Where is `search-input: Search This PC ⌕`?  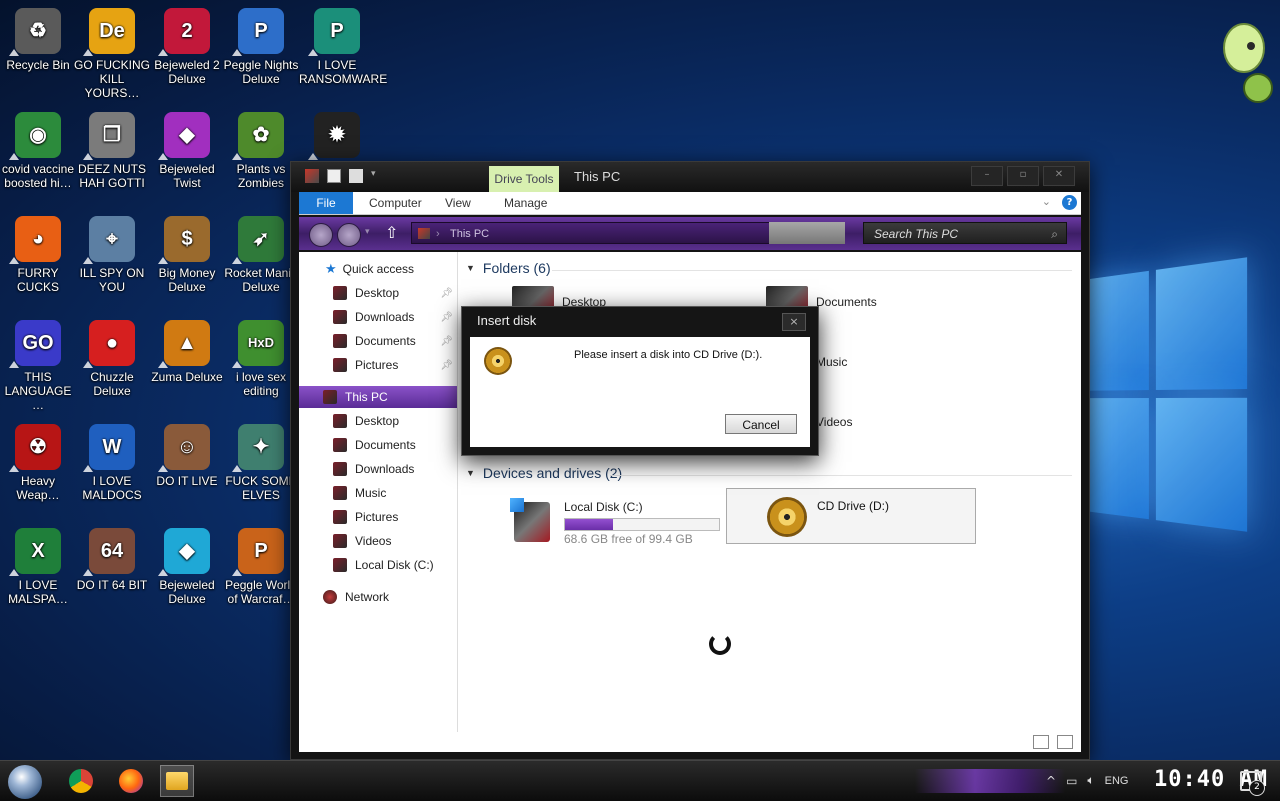 search-input: Search This PC ⌕ is located at coordinates (965, 233).